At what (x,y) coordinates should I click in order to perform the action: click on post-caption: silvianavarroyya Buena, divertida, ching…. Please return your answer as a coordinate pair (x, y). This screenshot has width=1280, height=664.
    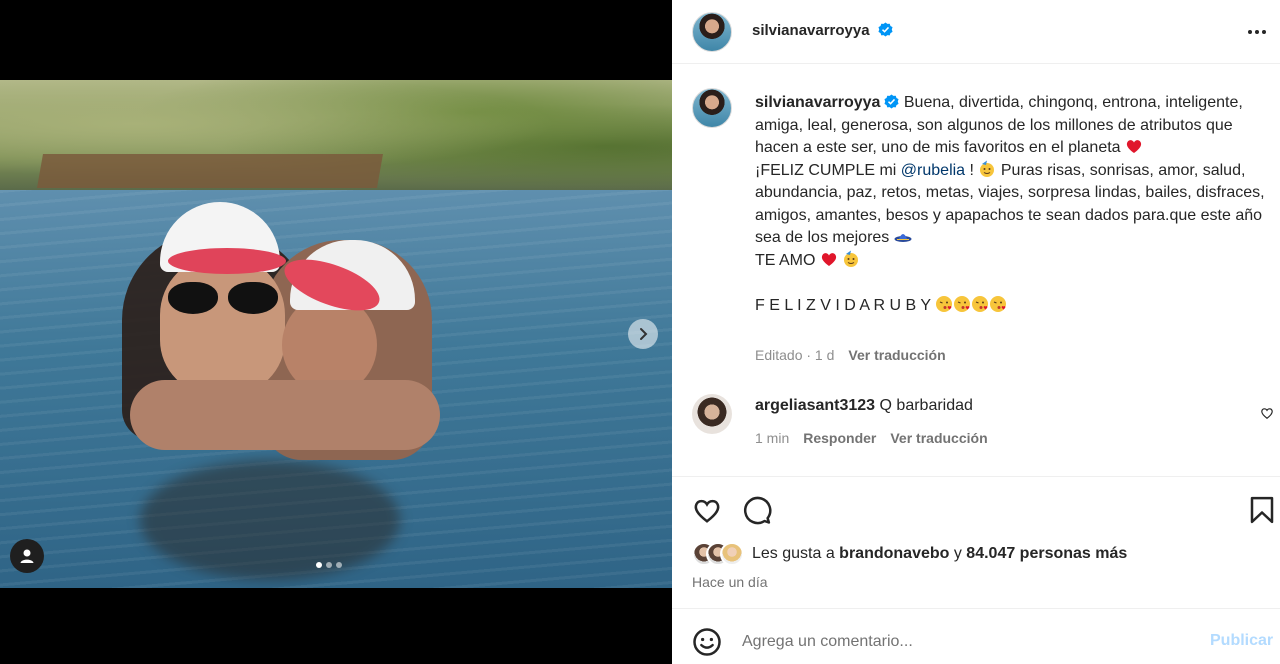
    Looking at the image, I should click on (1010, 204).